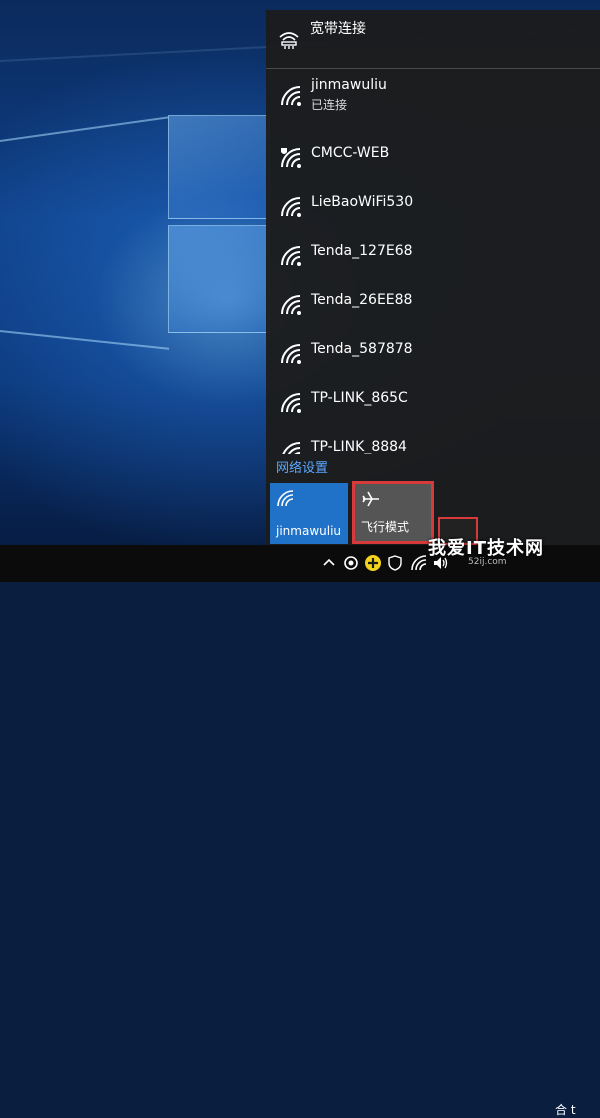  I want to click on watermark-sub: 52ij.com, so click(487, 562).